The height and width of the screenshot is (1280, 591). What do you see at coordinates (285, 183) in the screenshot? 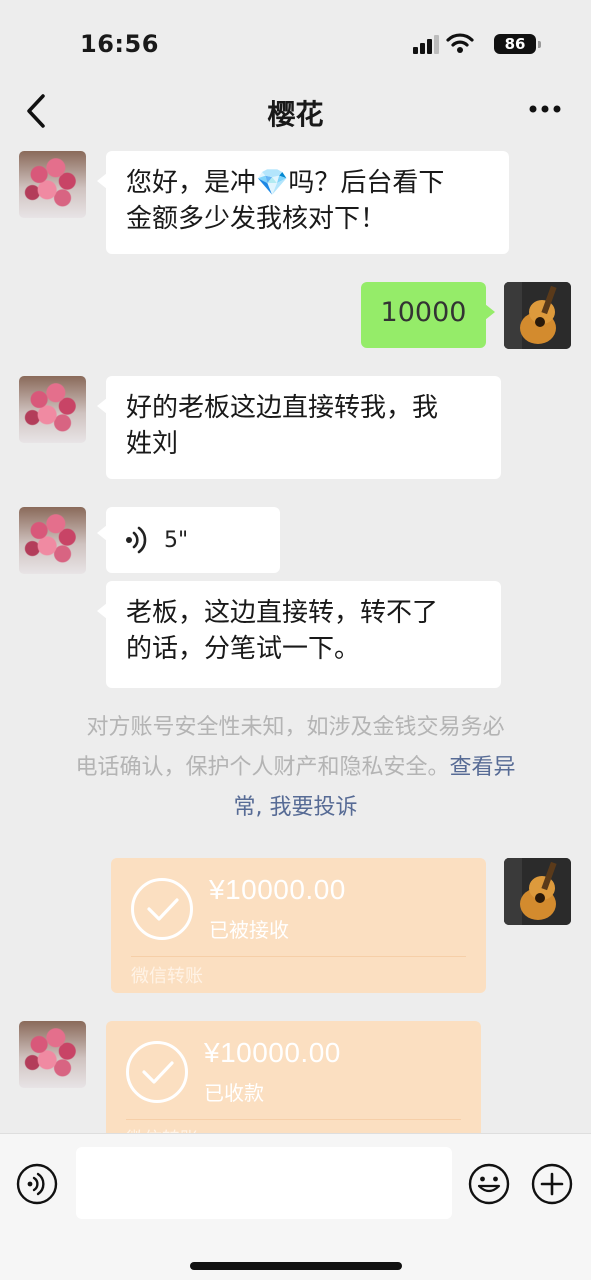
I see `message-text: 您好，是冲💎吗？后台看下` at bounding box center [285, 183].